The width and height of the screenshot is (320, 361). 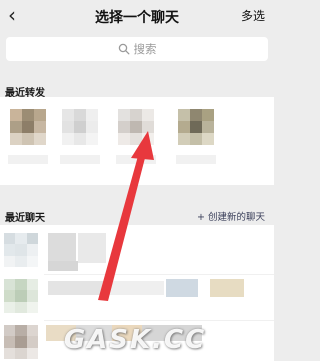 I want to click on page-title: 选择一个聊天, so click(x=137, y=18).